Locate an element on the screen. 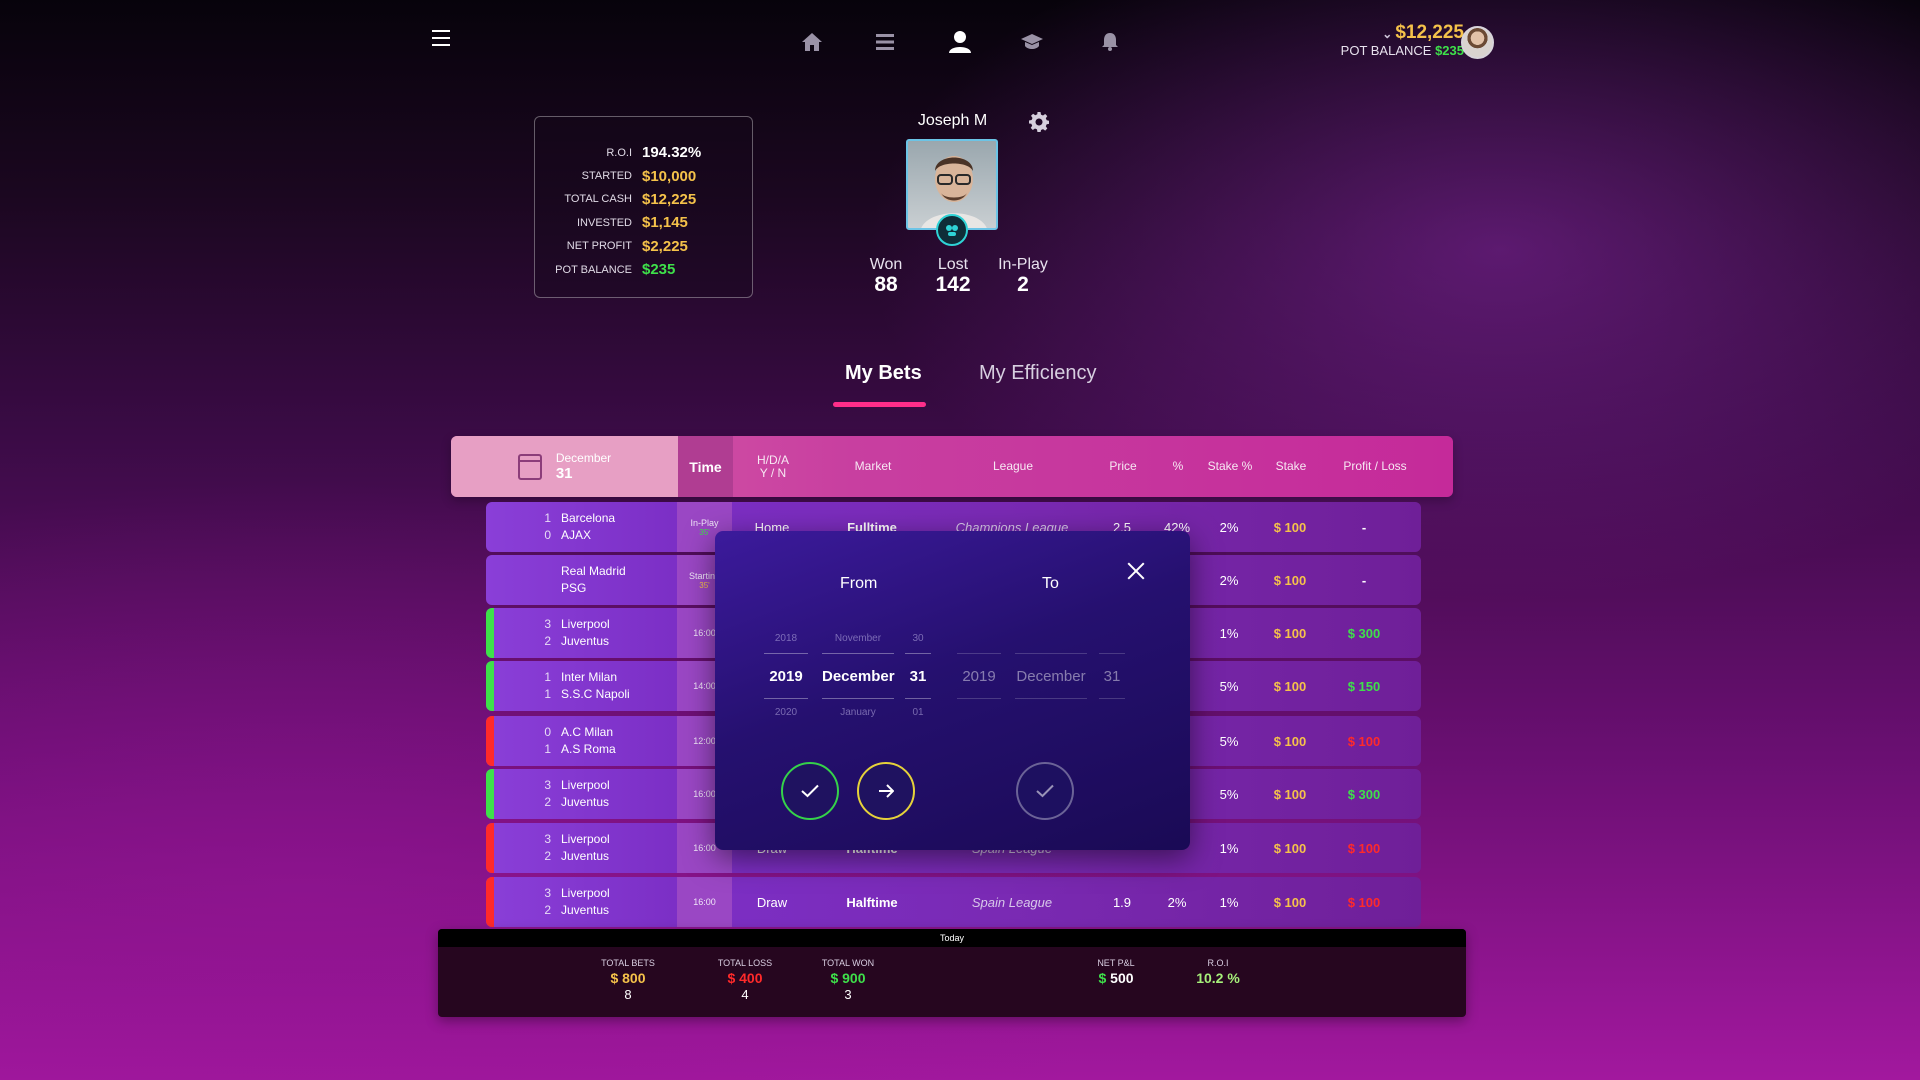 The height and width of the screenshot is (1080, 1920). total-loss-count: 4 is located at coordinates (745, 994).